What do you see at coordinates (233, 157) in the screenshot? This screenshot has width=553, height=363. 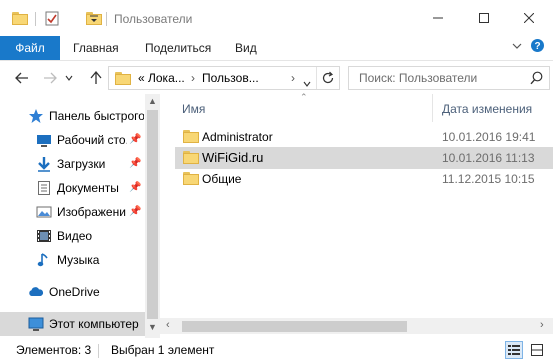 I see `file-name: WiFiGid.ru` at bounding box center [233, 157].